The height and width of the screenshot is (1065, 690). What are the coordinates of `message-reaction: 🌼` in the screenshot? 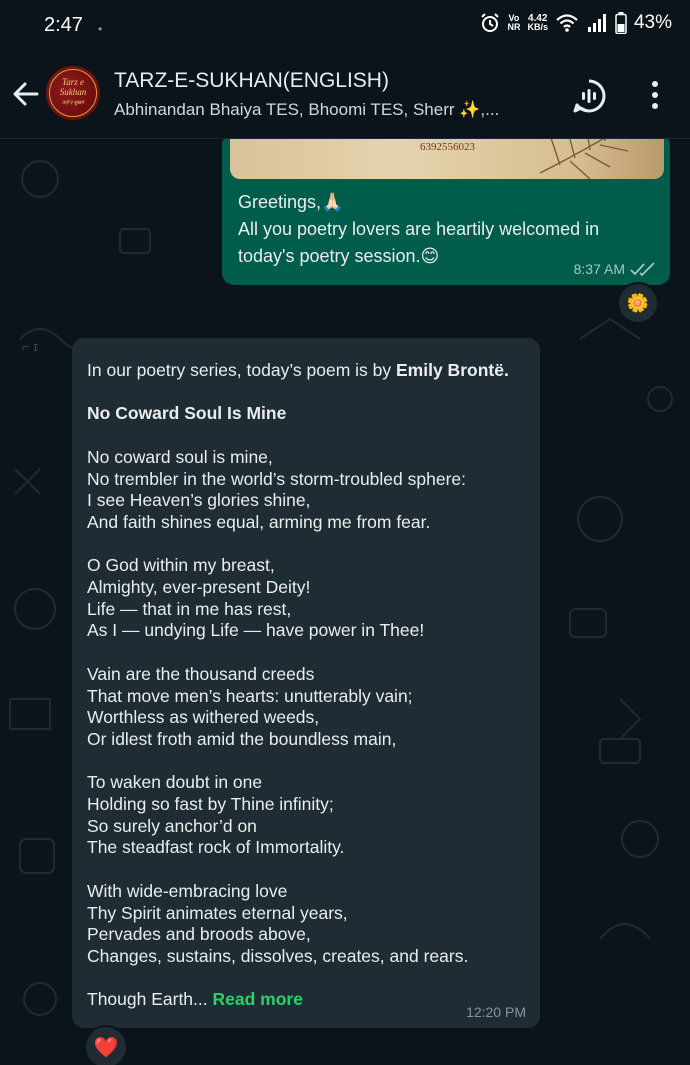 It's located at (638, 303).